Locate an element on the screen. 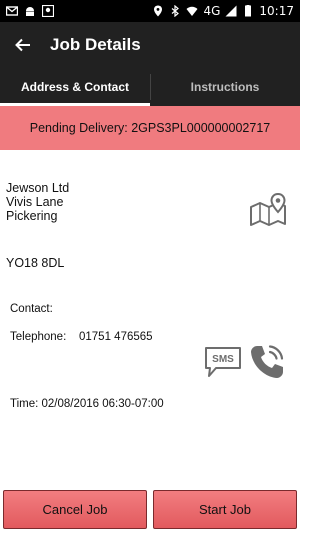 This screenshot has width=320, height=533. status-left-icons is located at coordinates (30, 11).